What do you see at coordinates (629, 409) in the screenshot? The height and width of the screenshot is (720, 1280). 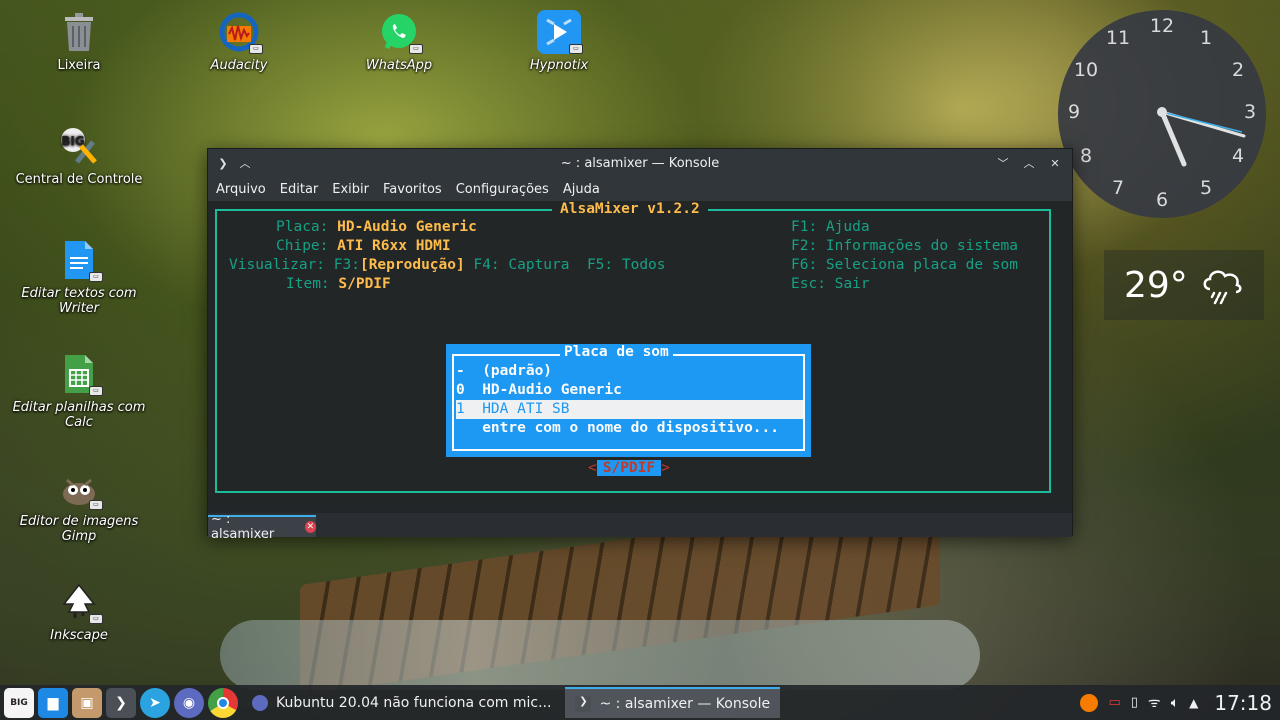 I see `dialog-item-hda-ati-sb: 1 HDA ATI SB` at bounding box center [629, 409].